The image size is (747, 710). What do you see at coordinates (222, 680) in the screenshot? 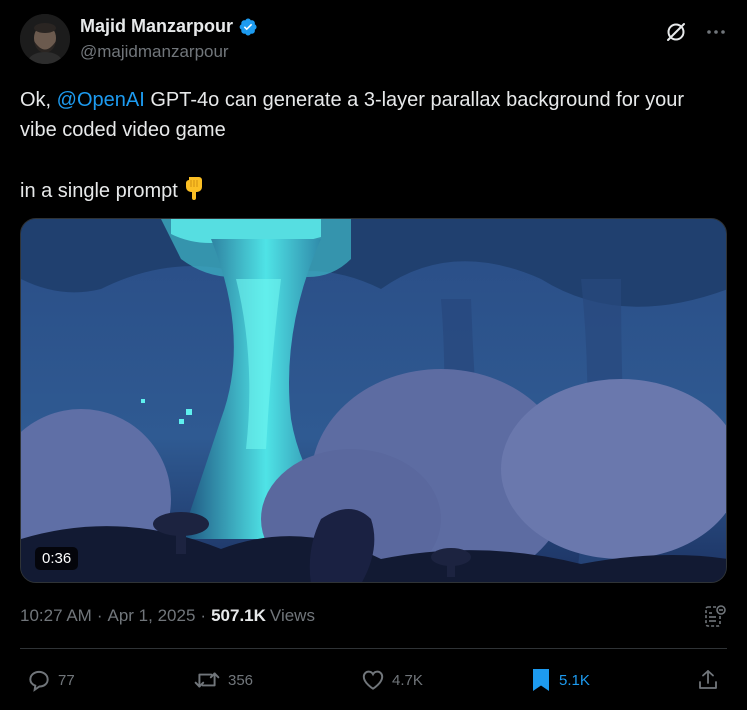
I see `repost-button: 356` at bounding box center [222, 680].